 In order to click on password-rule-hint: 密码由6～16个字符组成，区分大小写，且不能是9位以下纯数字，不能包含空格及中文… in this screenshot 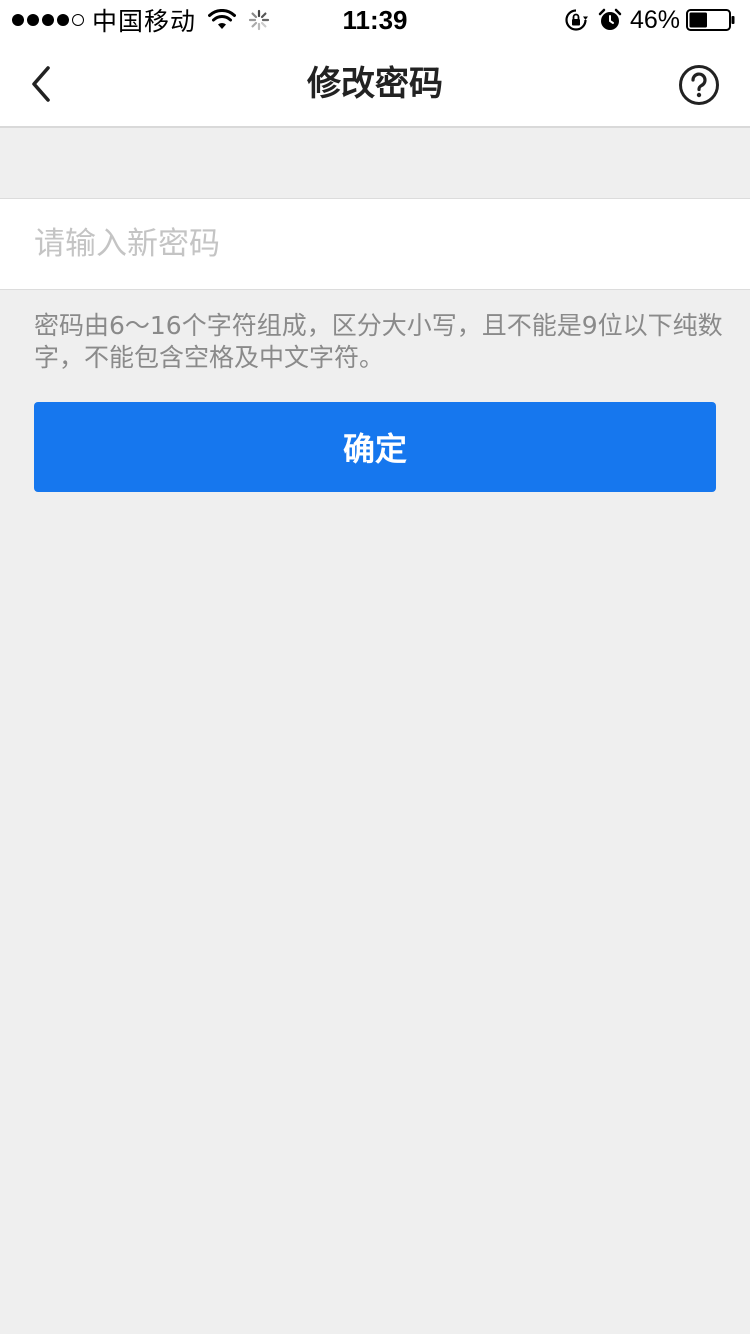, I will do `click(378, 341)`.